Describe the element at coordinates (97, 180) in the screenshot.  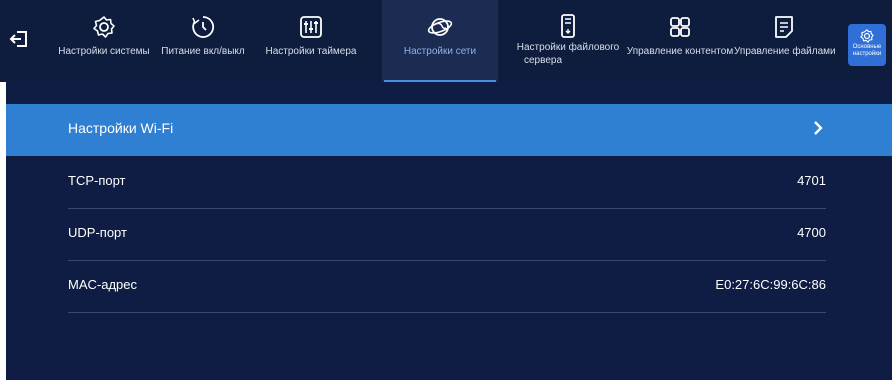
I see `tcp-port-label: TCP-порт` at that location.